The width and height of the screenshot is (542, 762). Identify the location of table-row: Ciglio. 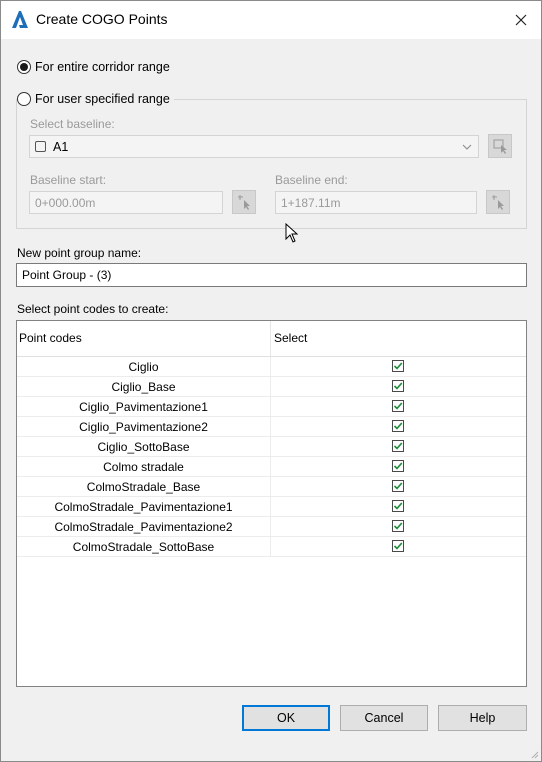
(271, 367).